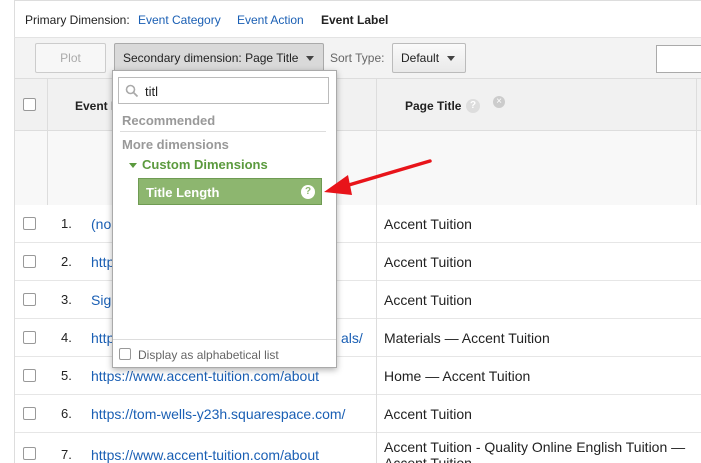 The image size is (701, 463). I want to click on primary-dimension-label: Primary Dimension:, so click(77, 20).